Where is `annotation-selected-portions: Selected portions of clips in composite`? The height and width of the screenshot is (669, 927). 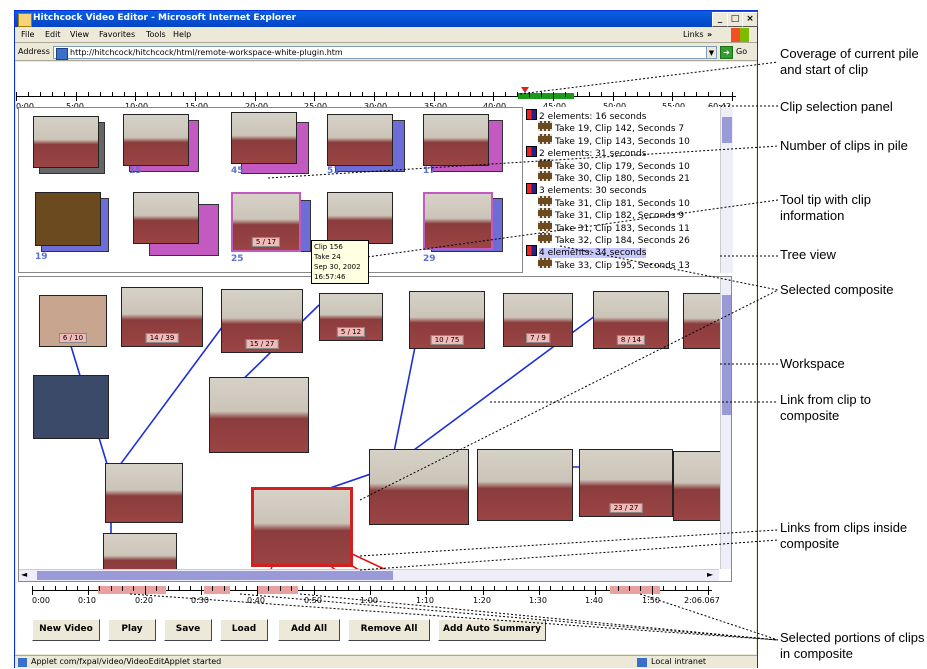 annotation-selected-portions: Selected portions of clips in composite is located at coordinates (852, 645).